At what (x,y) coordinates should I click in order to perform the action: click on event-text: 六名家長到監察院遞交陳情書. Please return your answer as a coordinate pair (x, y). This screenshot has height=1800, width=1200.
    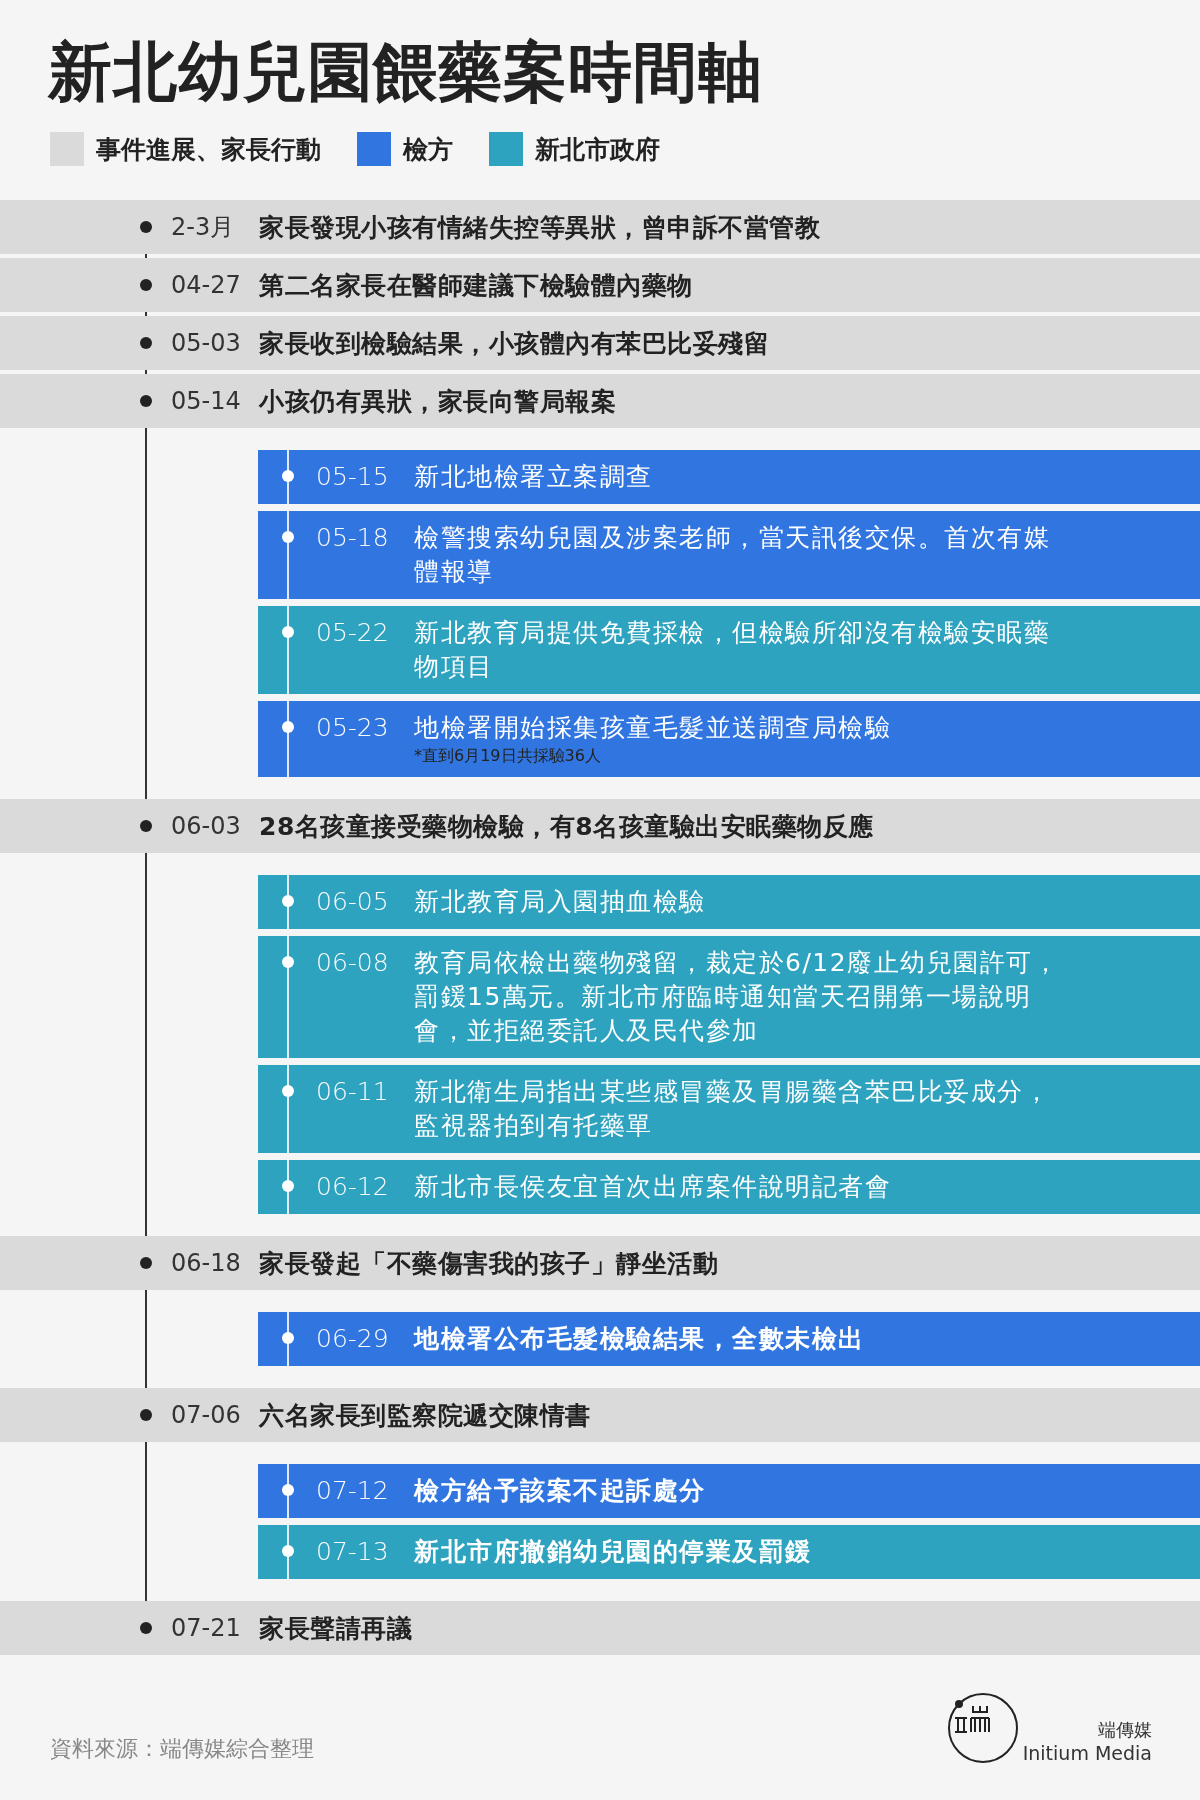
    Looking at the image, I should click on (425, 1415).